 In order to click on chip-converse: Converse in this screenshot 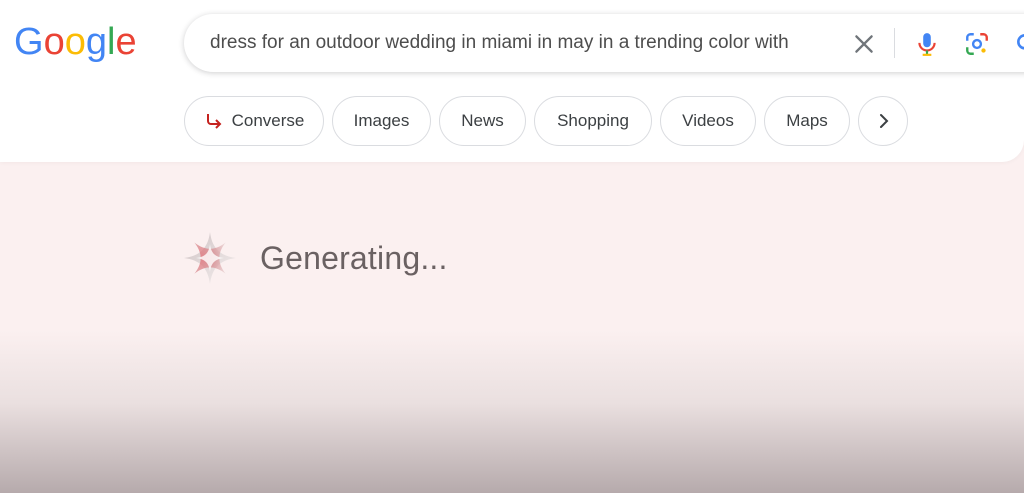, I will do `click(254, 121)`.